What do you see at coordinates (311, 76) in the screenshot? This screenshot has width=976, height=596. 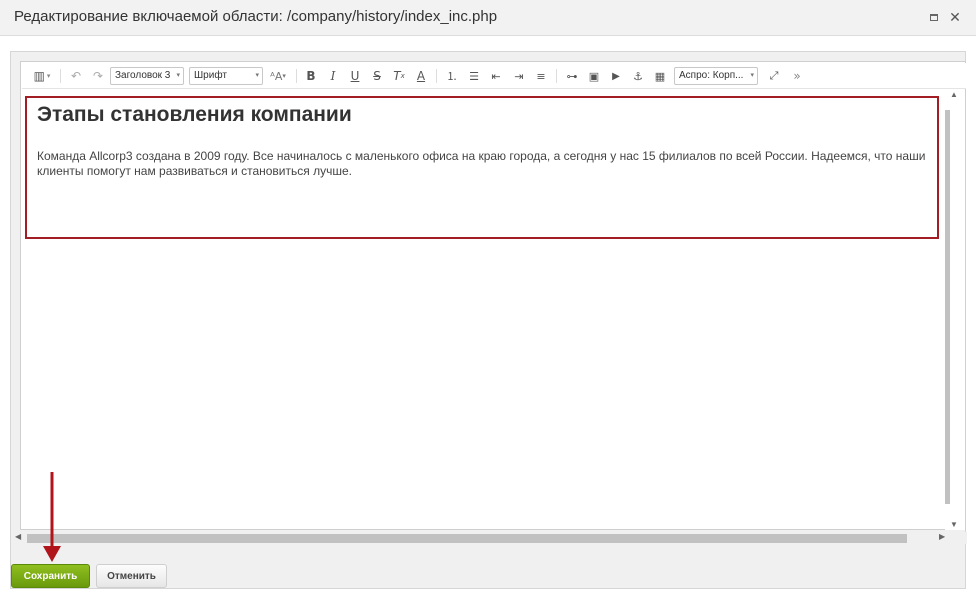 I see `bold-icon: B` at bounding box center [311, 76].